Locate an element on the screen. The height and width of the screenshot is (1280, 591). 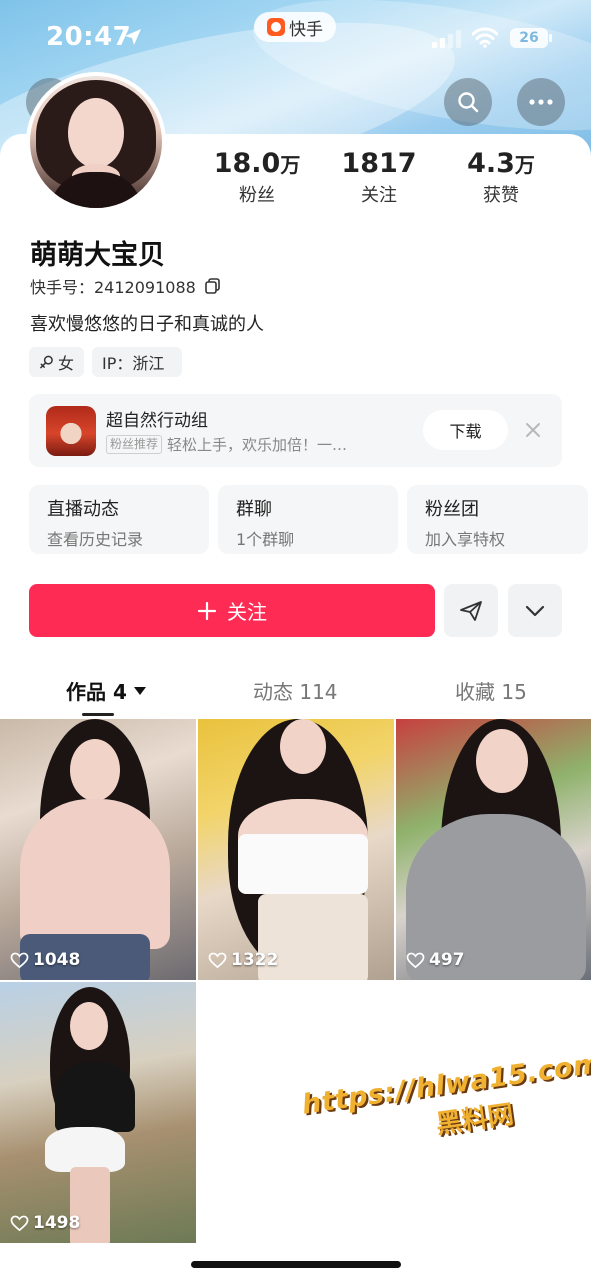
stat-following: 1817 关注 is located at coordinates (379, 177).